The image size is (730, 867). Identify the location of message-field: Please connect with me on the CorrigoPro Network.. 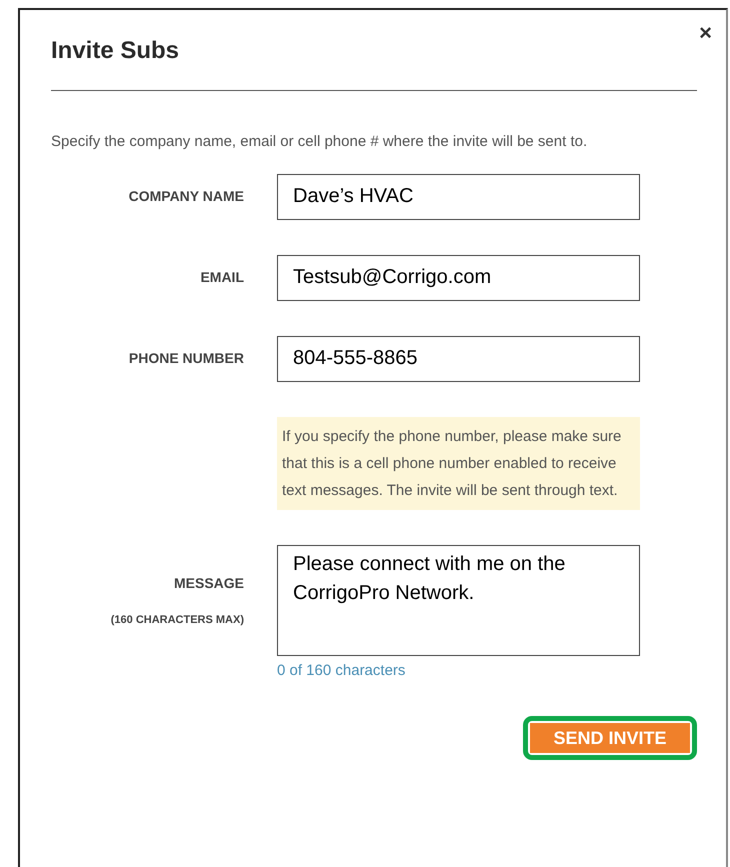
(458, 600).